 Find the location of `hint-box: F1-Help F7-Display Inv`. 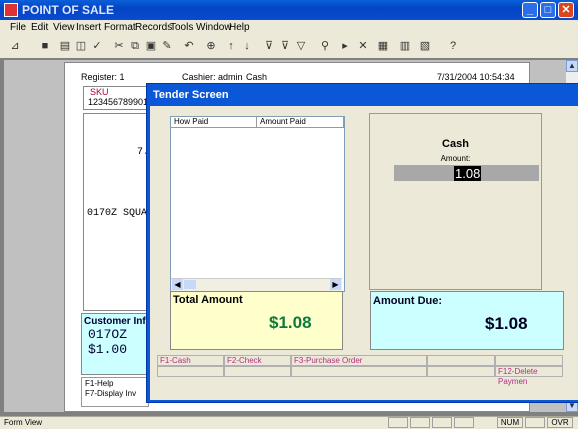

hint-box: F1-Help F7-Display Inv is located at coordinates (115, 392).